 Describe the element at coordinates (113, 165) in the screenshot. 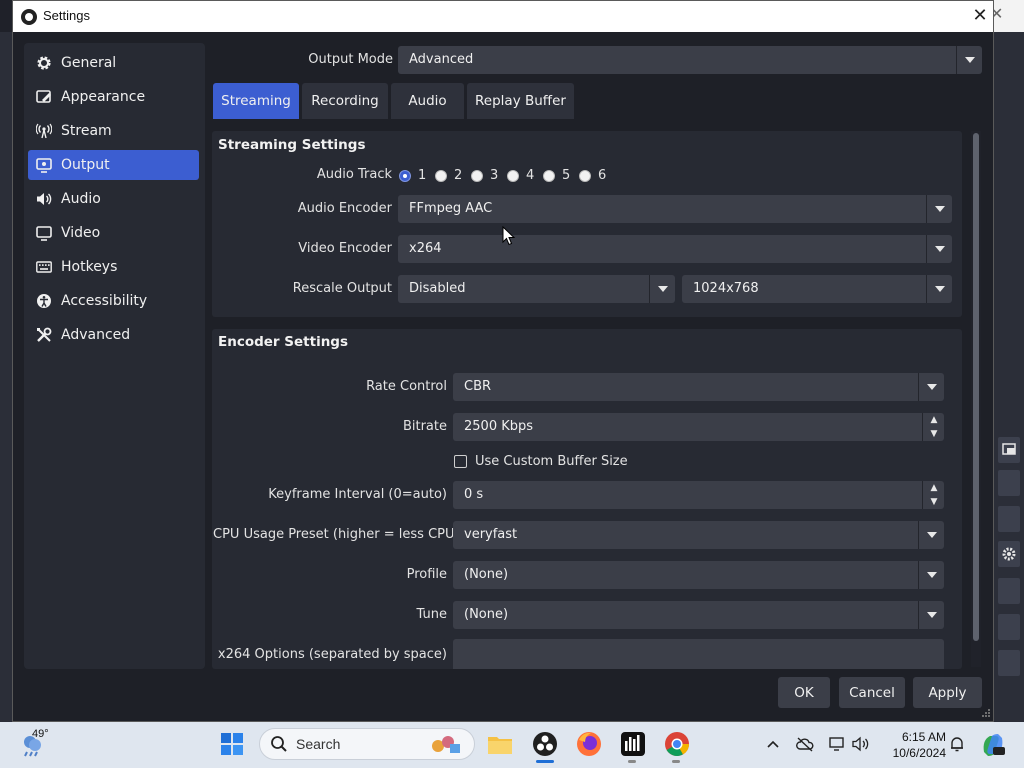

I see `sidebar-item-output: Output` at that location.